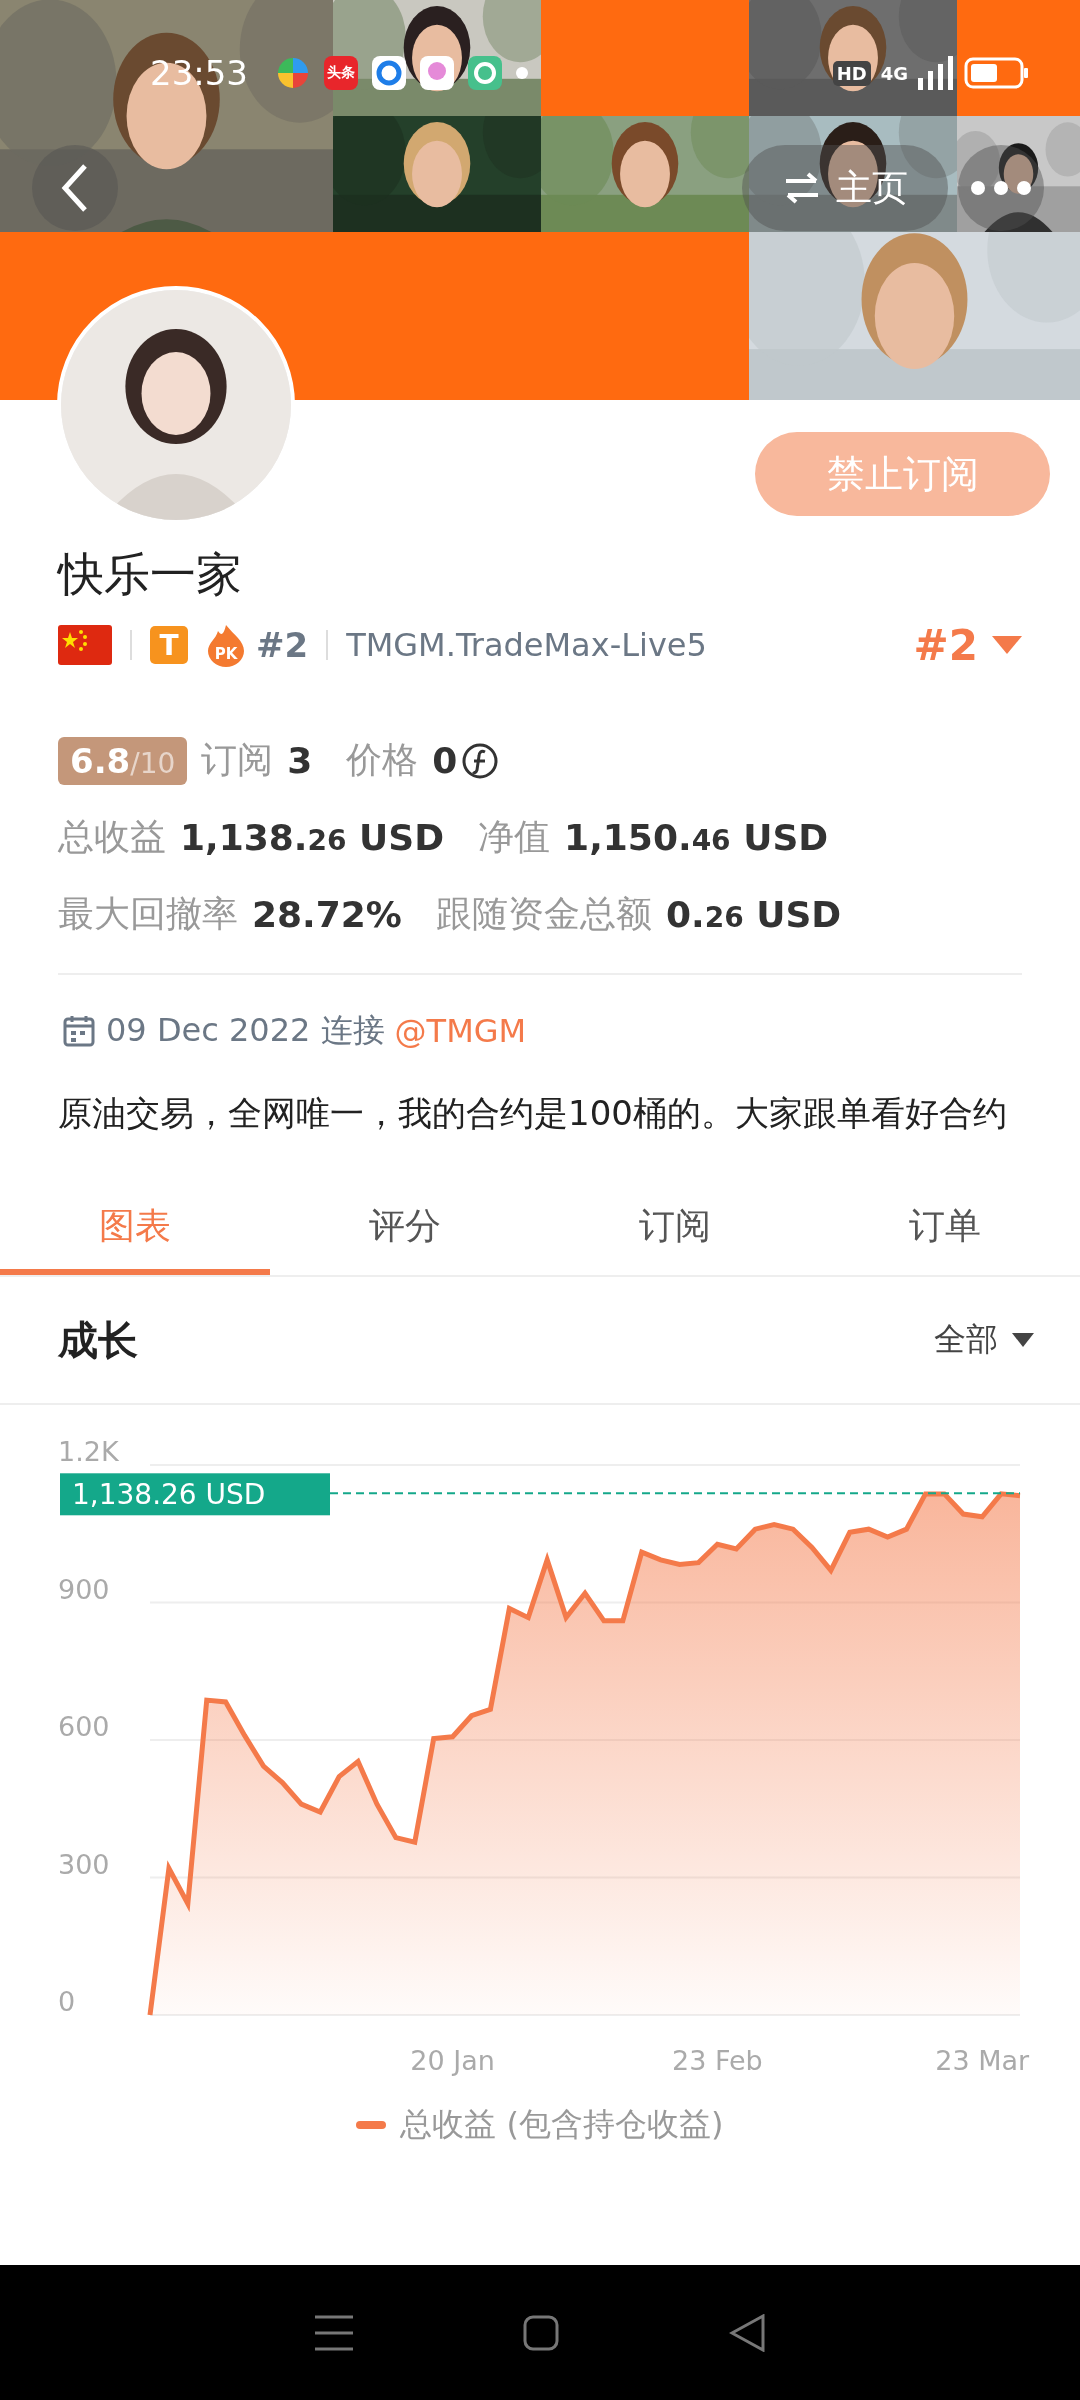  What do you see at coordinates (98, 1340) in the screenshot?
I see `section-title: 成长` at bounding box center [98, 1340].